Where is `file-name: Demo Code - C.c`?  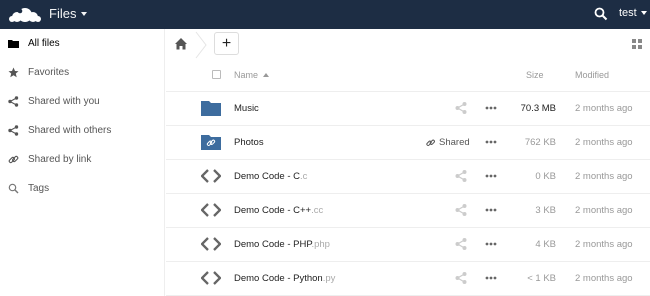
file-name: Demo Code - C.c is located at coordinates (270, 176).